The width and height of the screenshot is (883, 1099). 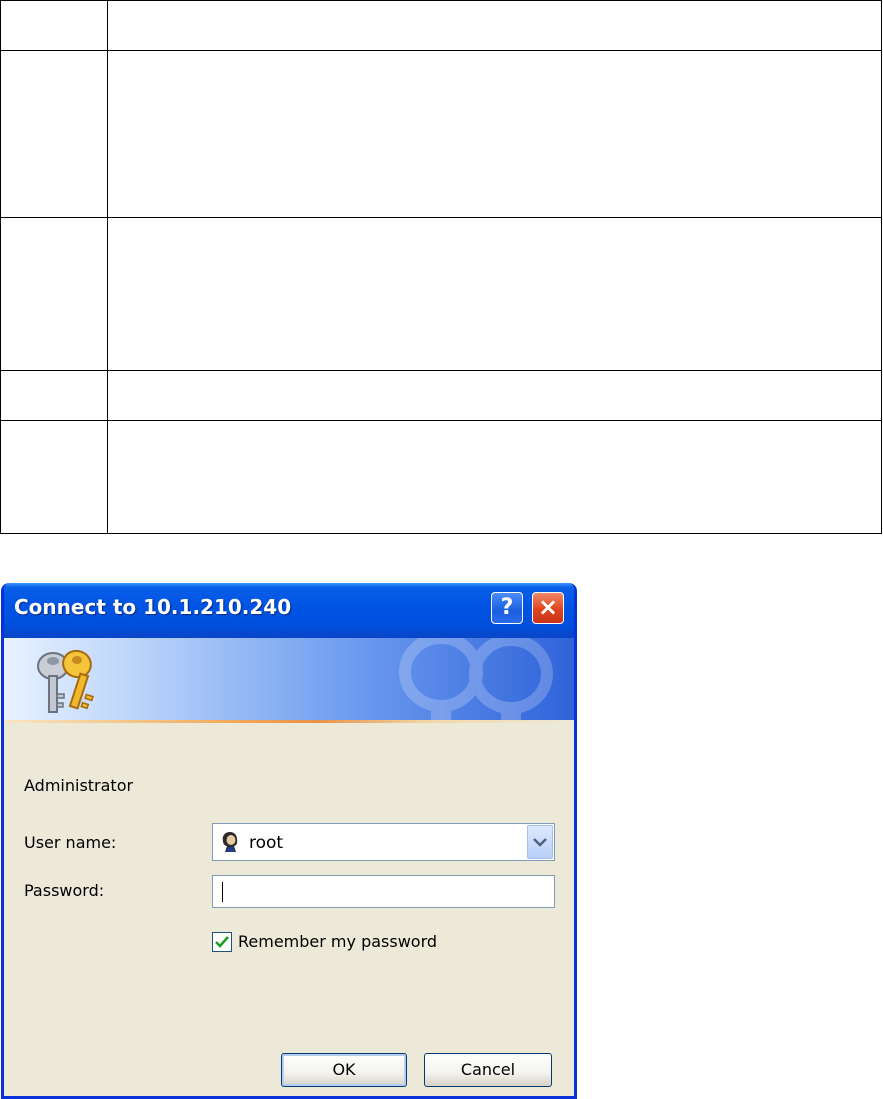 I want to click on username-combobox: root, so click(x=383, y=842).